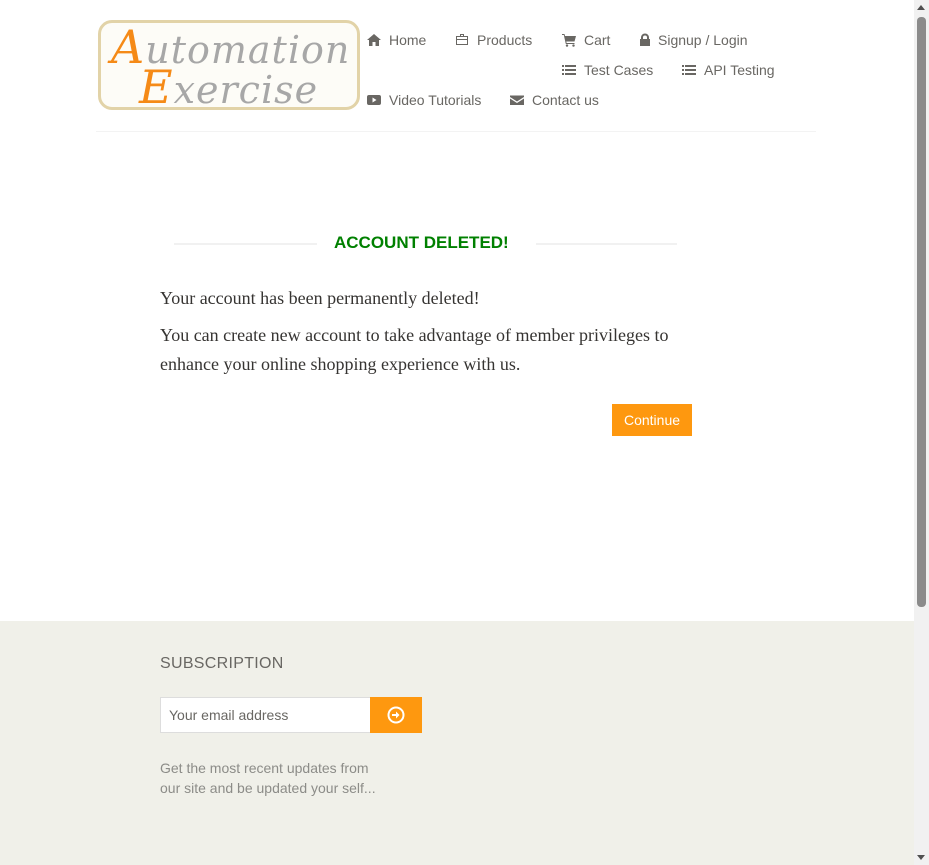 This screenshot has width=929, height=865. I want to click on nav-cart: Cart, so click(586, 40).